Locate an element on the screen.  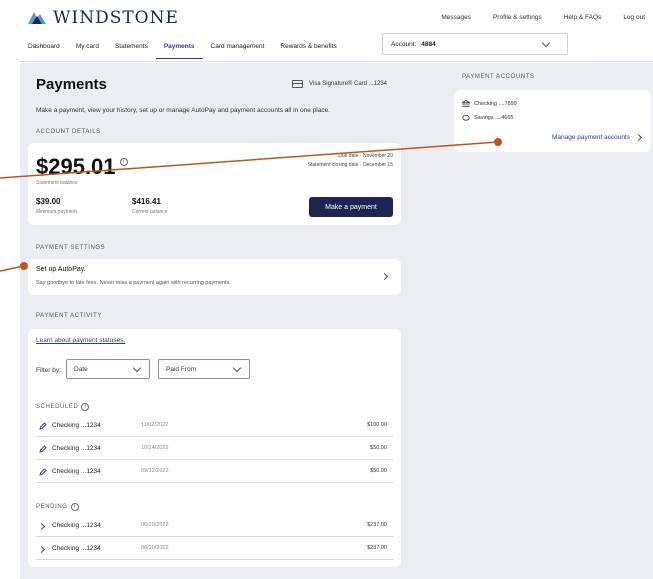
pending-heading: PENDING i is located at coordinates (57, 507).